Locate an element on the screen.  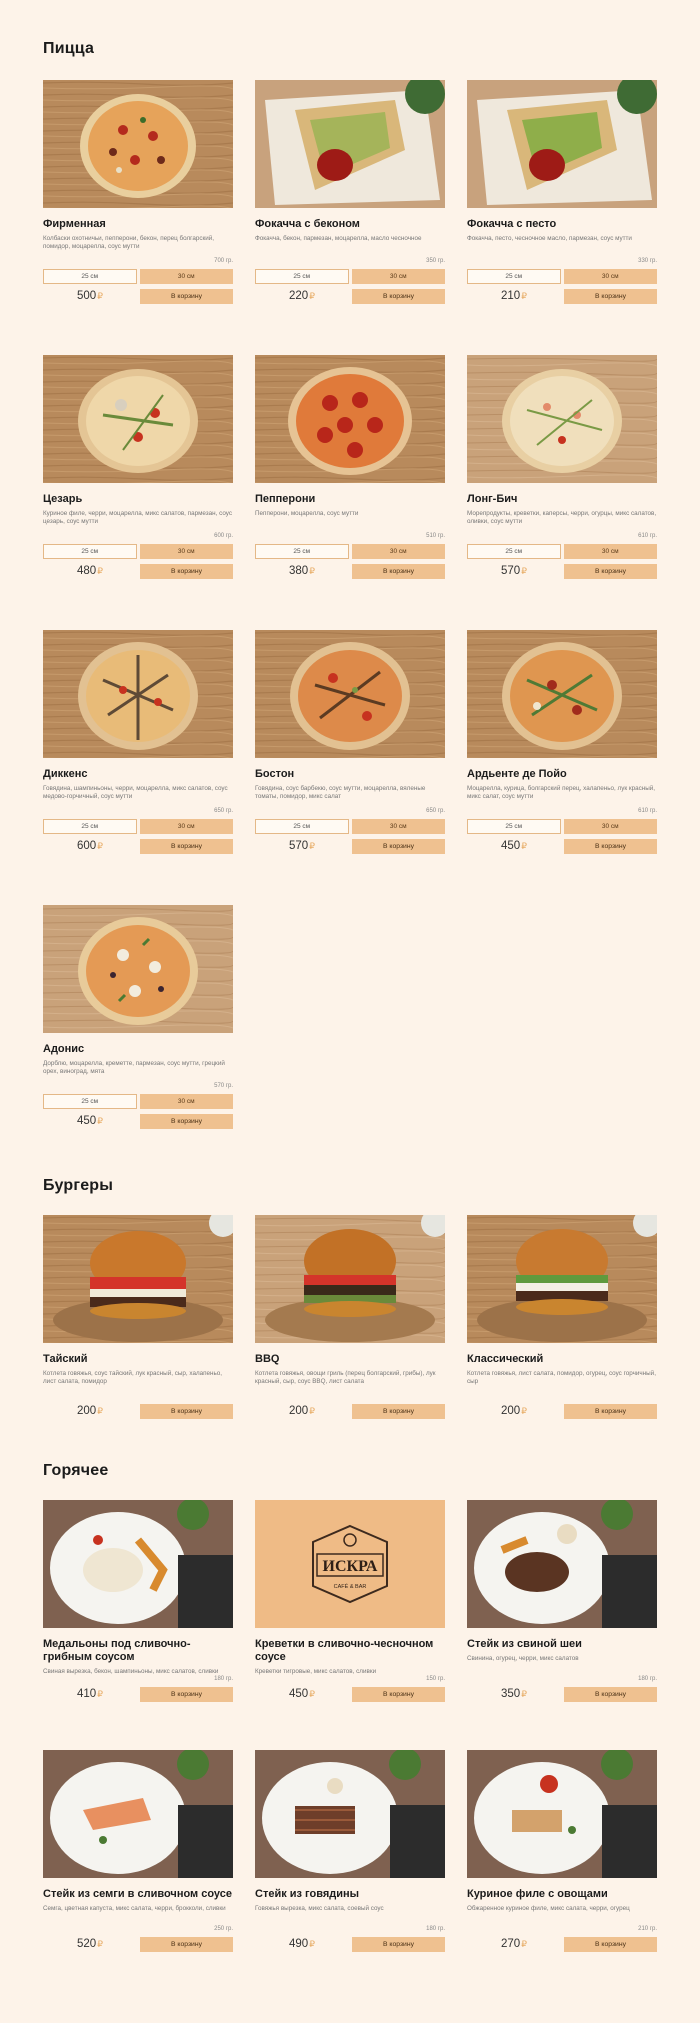
product-weight: 210 гр. is located at coordinates (647, 1929).